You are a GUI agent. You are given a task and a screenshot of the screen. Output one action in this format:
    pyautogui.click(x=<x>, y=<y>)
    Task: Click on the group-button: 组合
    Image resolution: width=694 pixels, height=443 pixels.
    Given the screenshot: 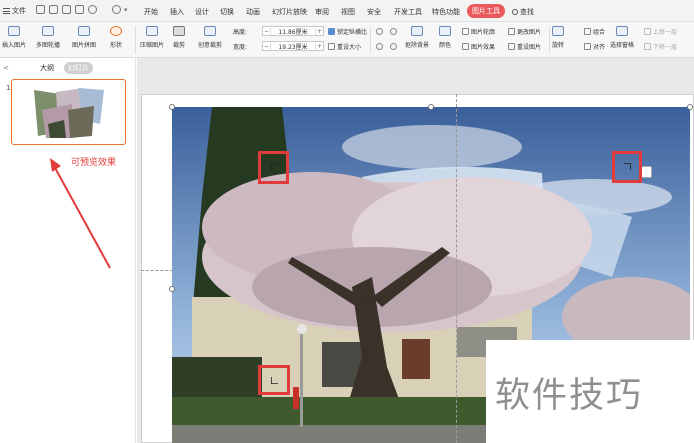 What is the action you would take?
    pyautogui.click(x=594, y=31)
    